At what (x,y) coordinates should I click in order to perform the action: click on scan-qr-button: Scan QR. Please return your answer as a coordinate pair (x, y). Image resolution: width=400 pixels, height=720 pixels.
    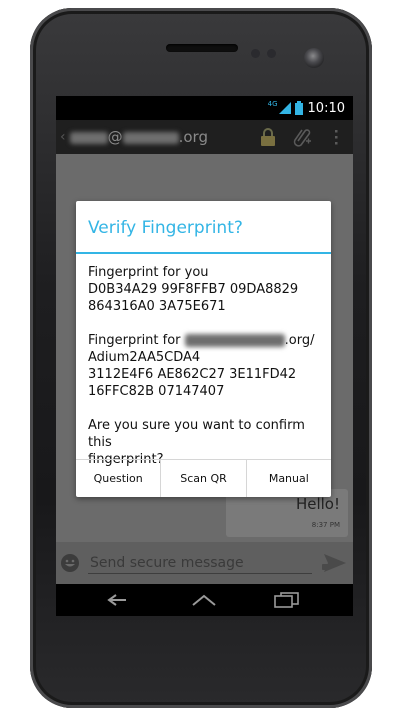
    Looking at the image, I should click on (204, 478).